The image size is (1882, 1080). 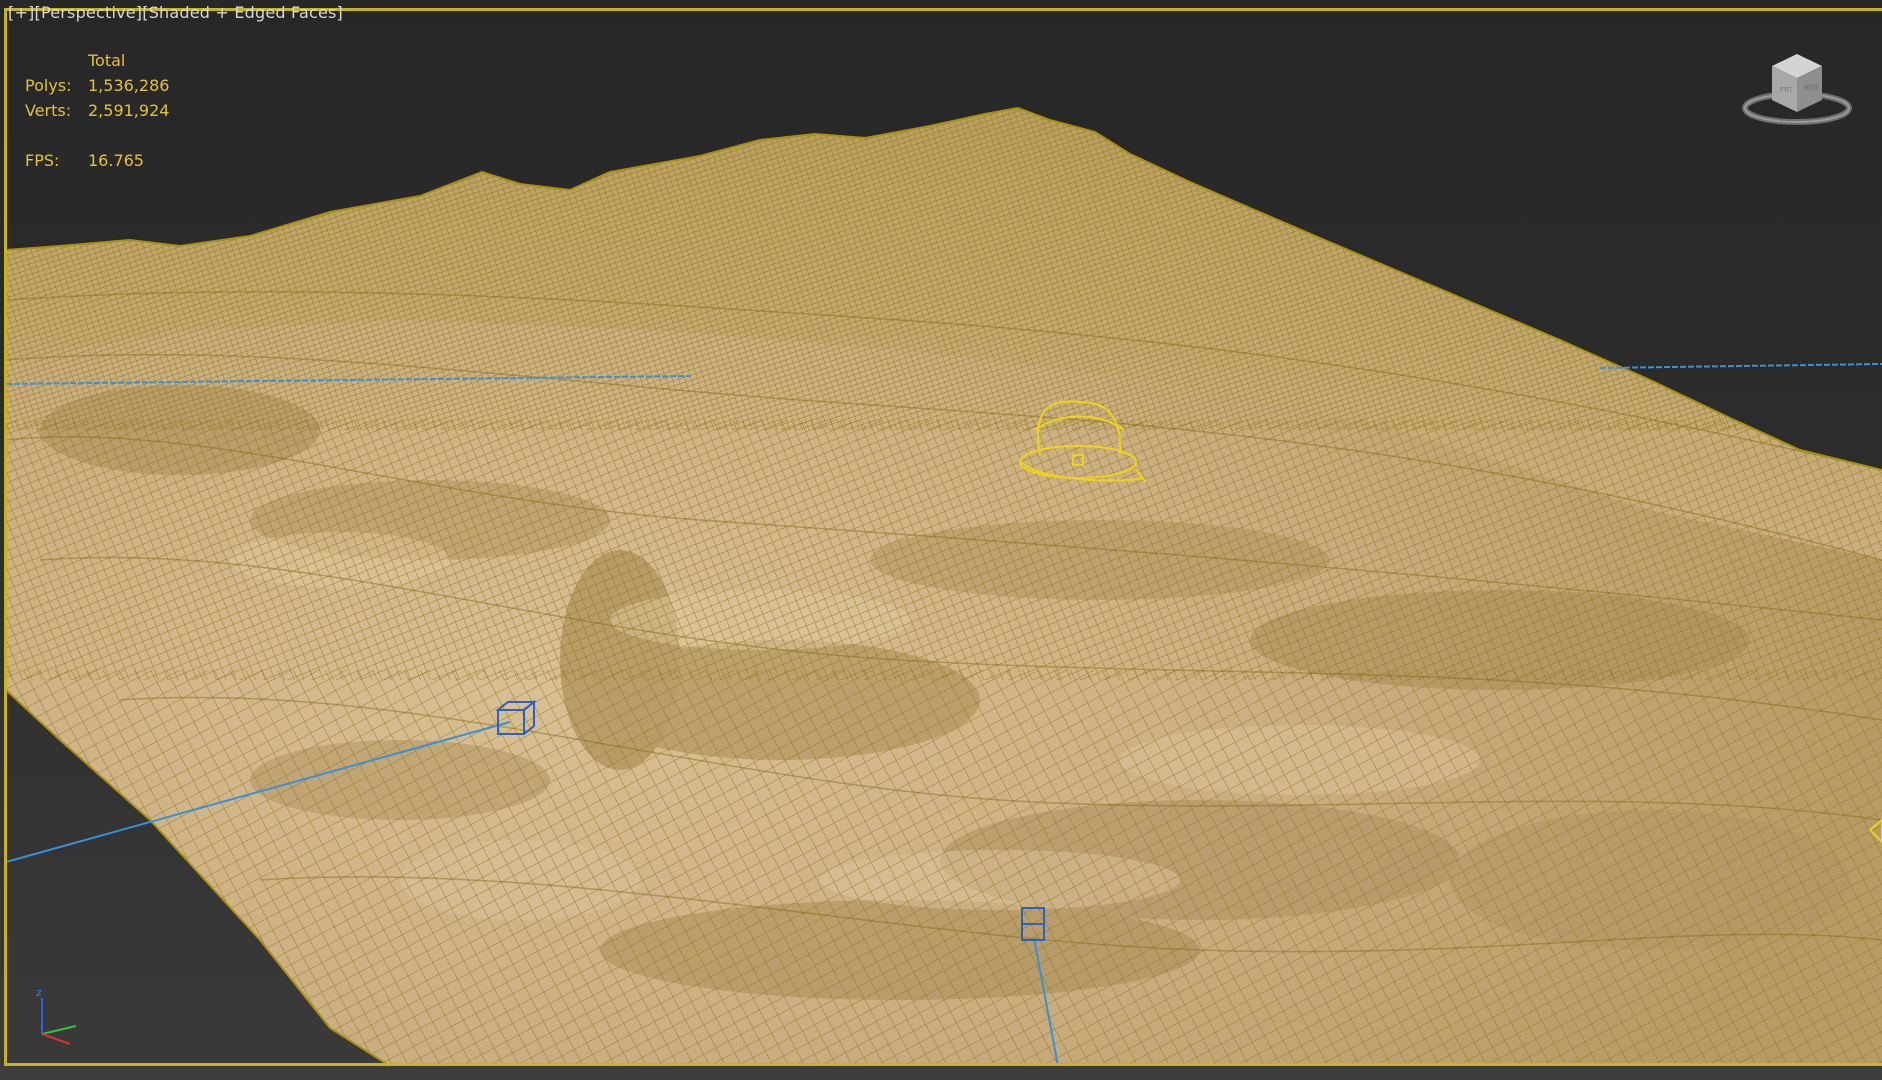 I want to click on viewport-label-menu: [+][Perspective][Shaded + Edged Faces], so click(x=175, y=12).